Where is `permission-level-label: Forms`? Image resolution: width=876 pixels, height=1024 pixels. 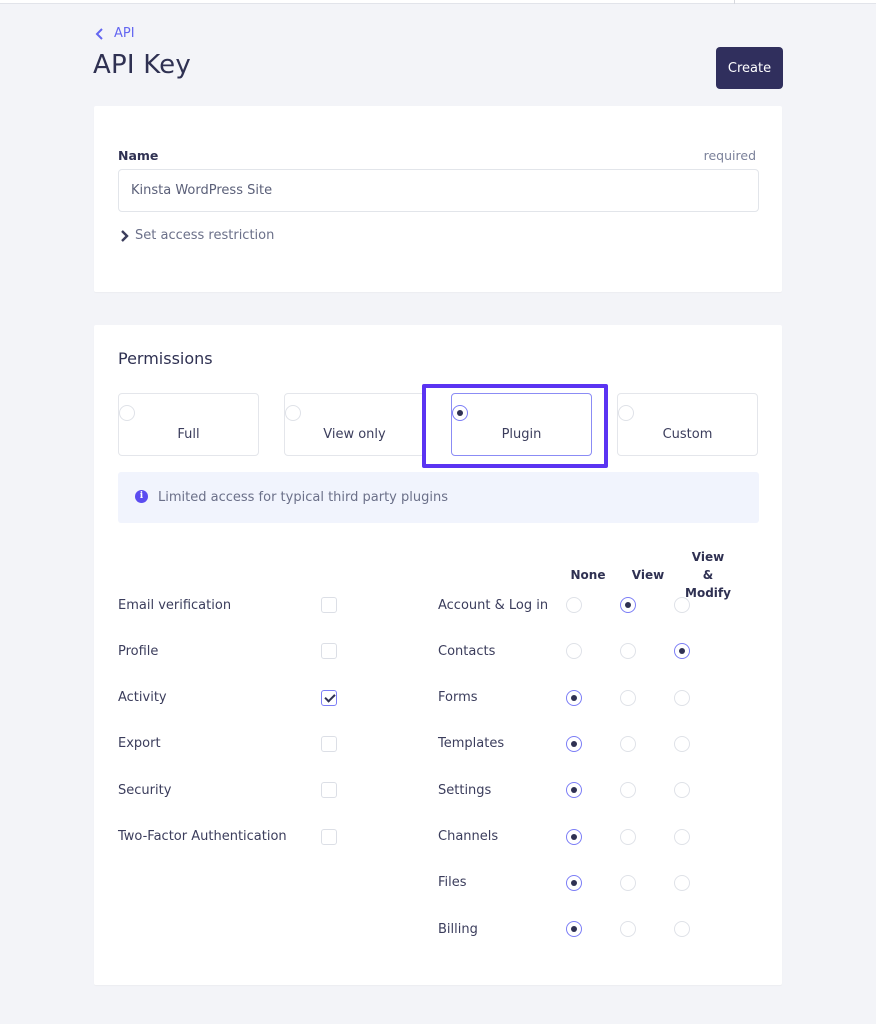
permission-level-label: Forms is located at coordinates (458, 698).